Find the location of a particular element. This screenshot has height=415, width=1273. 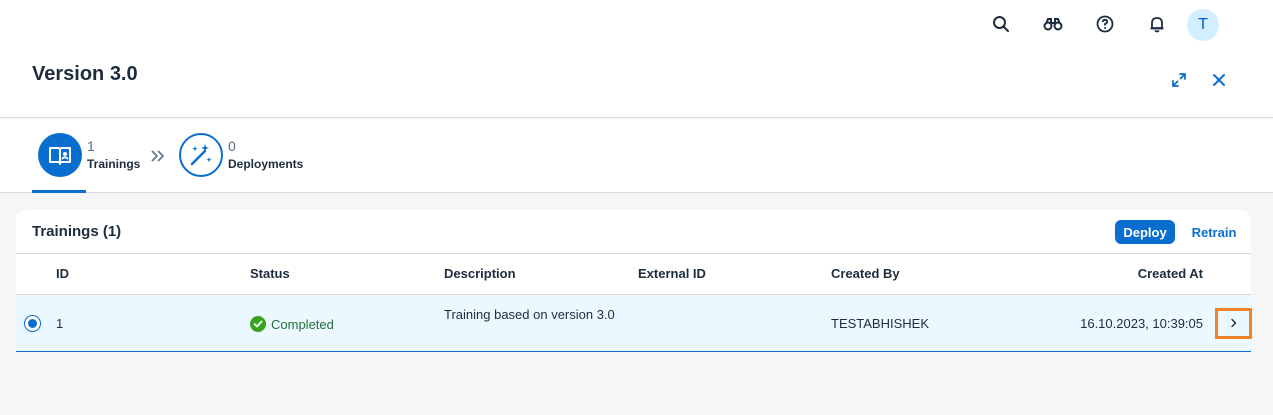

step-label: Deployments is located at coordinates (266, 164).